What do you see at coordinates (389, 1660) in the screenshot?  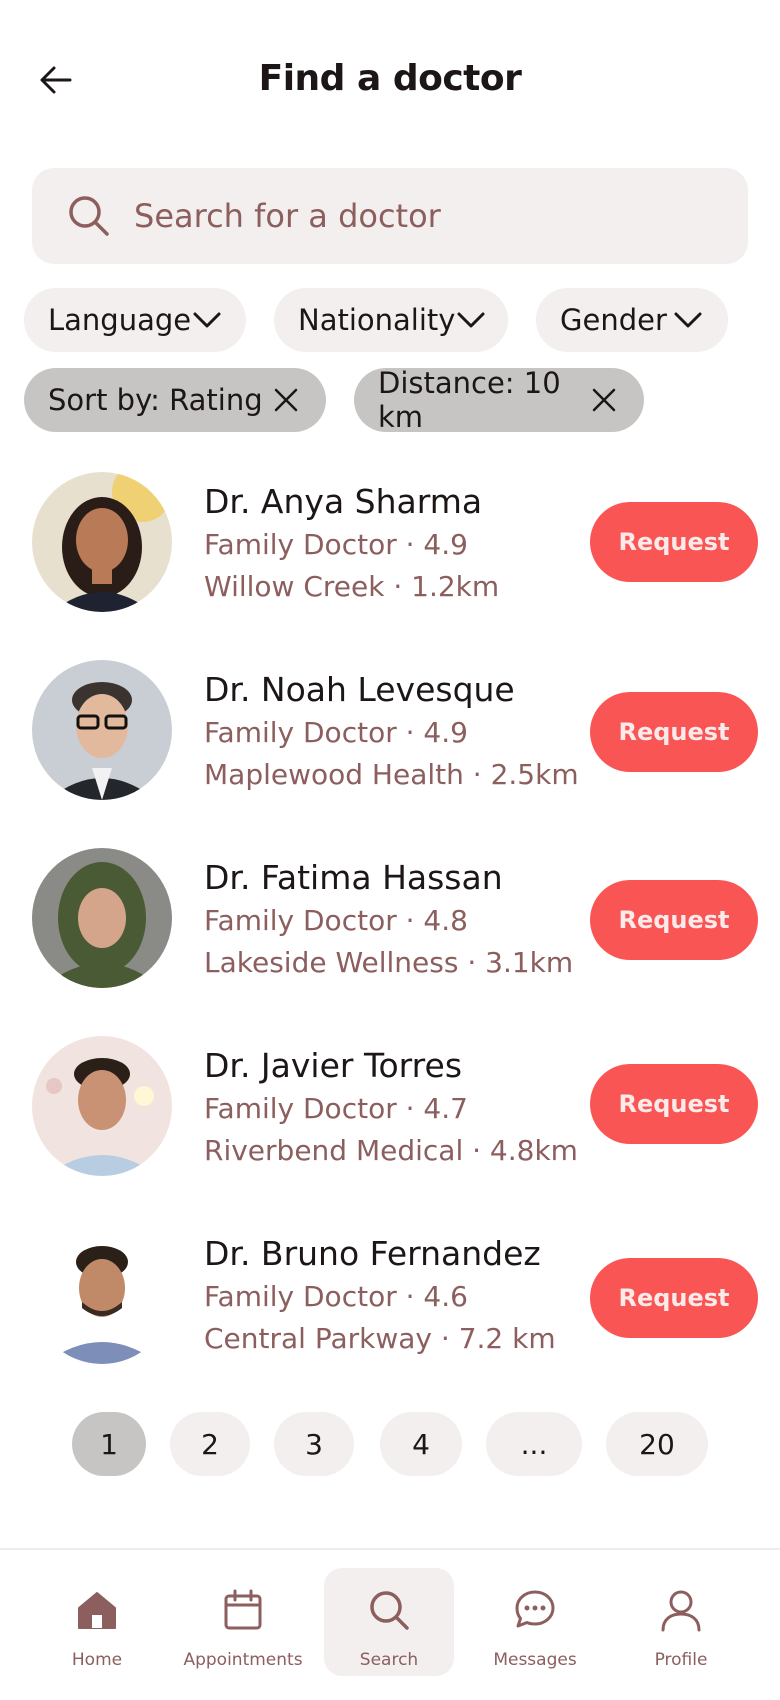 I see `nav-search-label: Search` at bounding box center [389, 1660].